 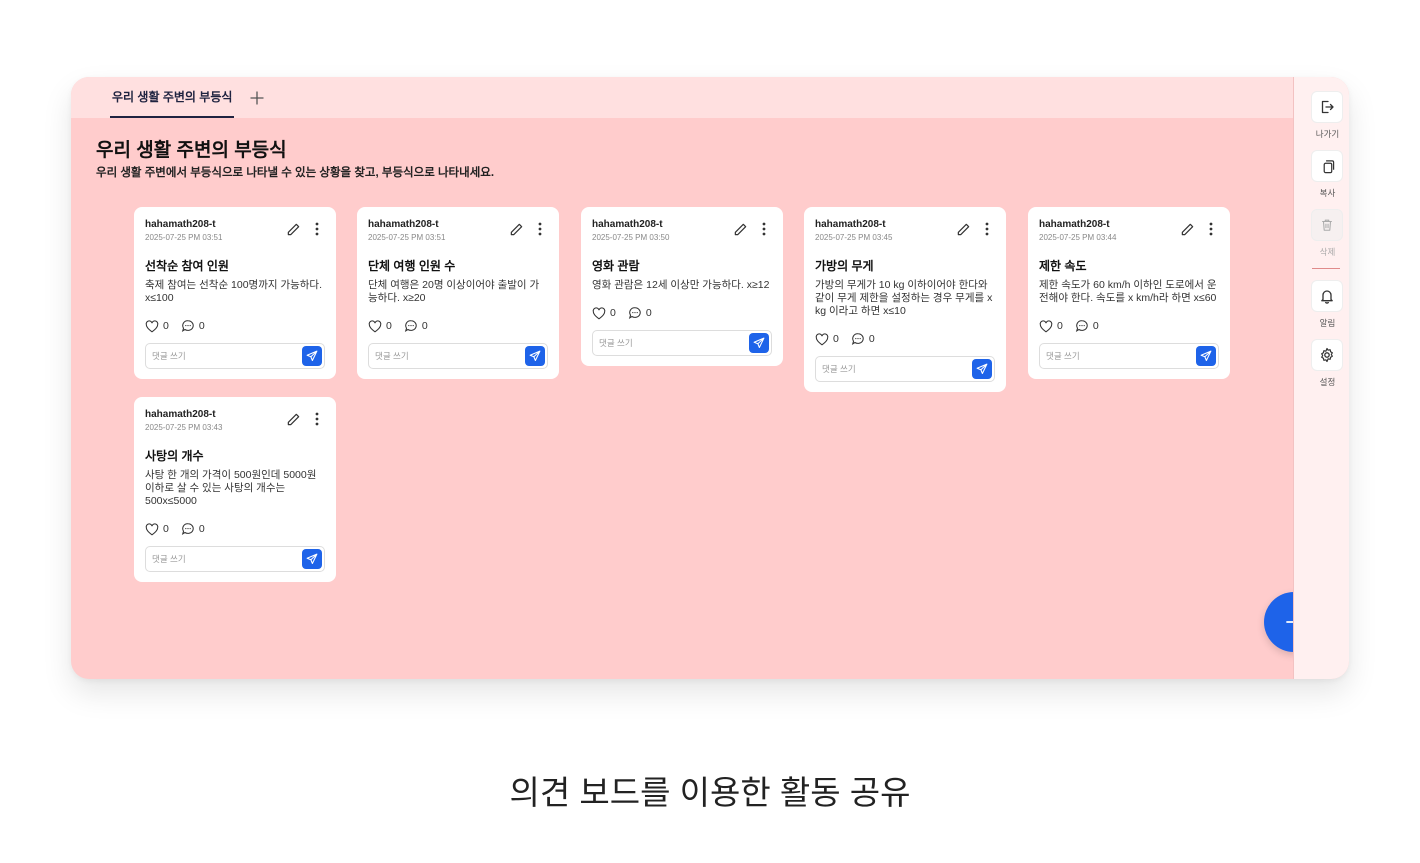 I want to click on post-date: 2025-07-25 PM 03:45, so click(x=854, y=237).